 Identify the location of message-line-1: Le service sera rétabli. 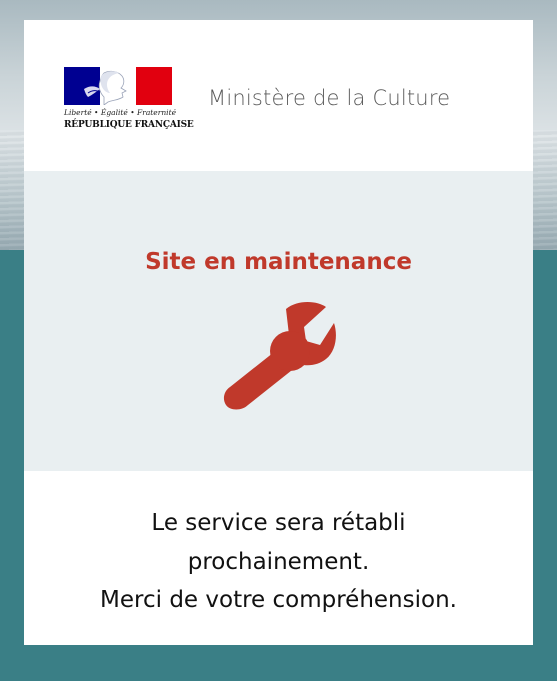
(278, 523).